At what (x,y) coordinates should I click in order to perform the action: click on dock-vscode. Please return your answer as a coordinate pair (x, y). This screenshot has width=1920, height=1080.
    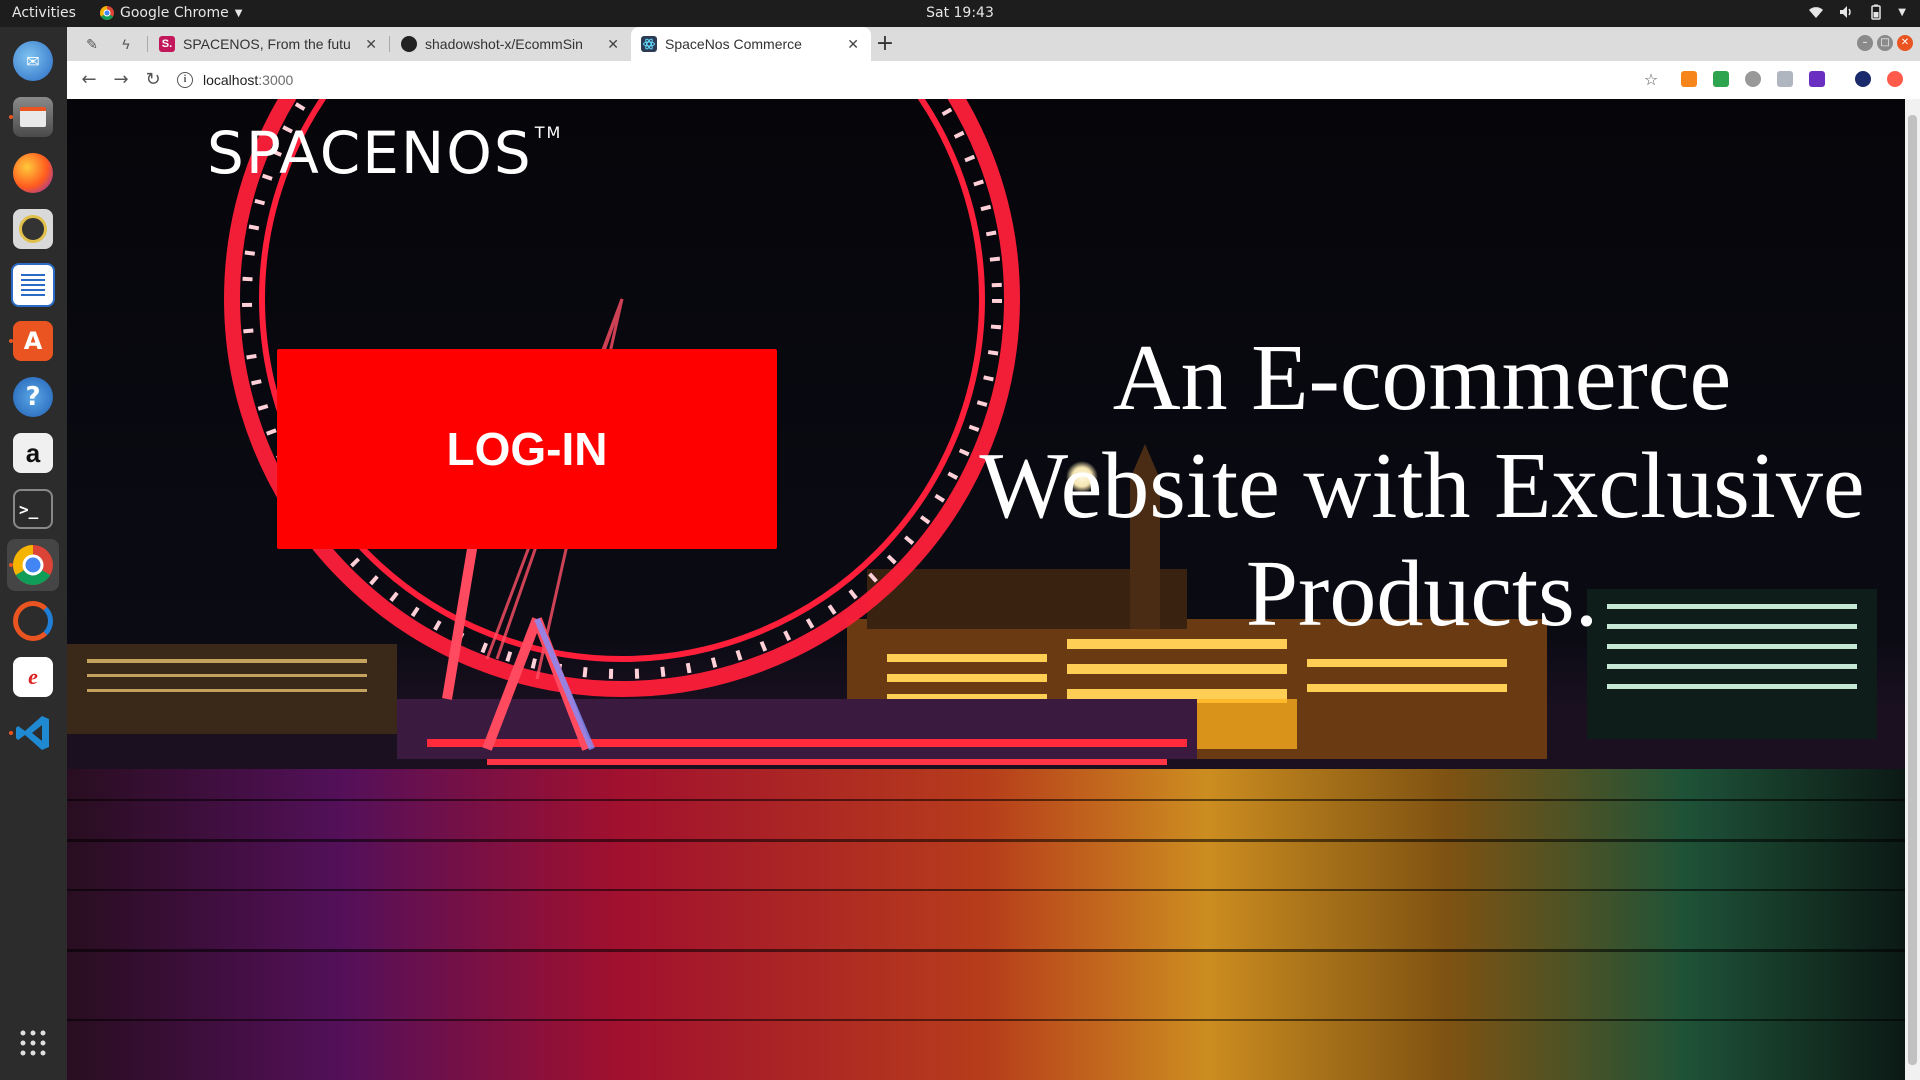
    Looking at the image, I should click on (33, 733).